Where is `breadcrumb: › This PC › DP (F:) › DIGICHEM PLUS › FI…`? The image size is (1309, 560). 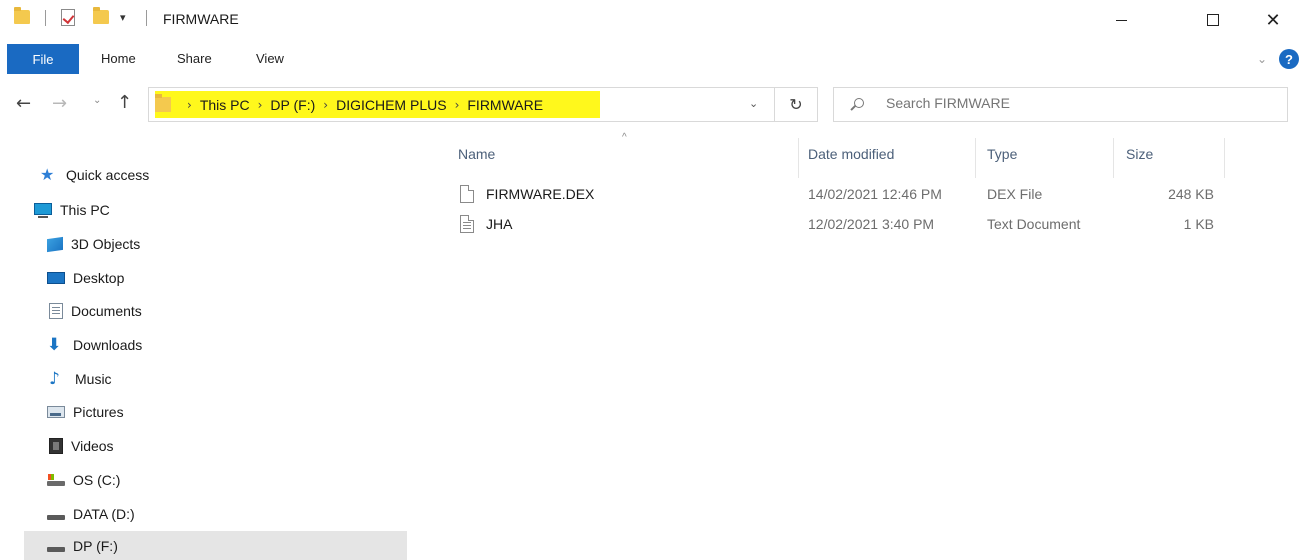 breadcrumb: › This PC › DP (F:) › DIGICHEM PLUS › FI… is located at coordinates (377, 104).